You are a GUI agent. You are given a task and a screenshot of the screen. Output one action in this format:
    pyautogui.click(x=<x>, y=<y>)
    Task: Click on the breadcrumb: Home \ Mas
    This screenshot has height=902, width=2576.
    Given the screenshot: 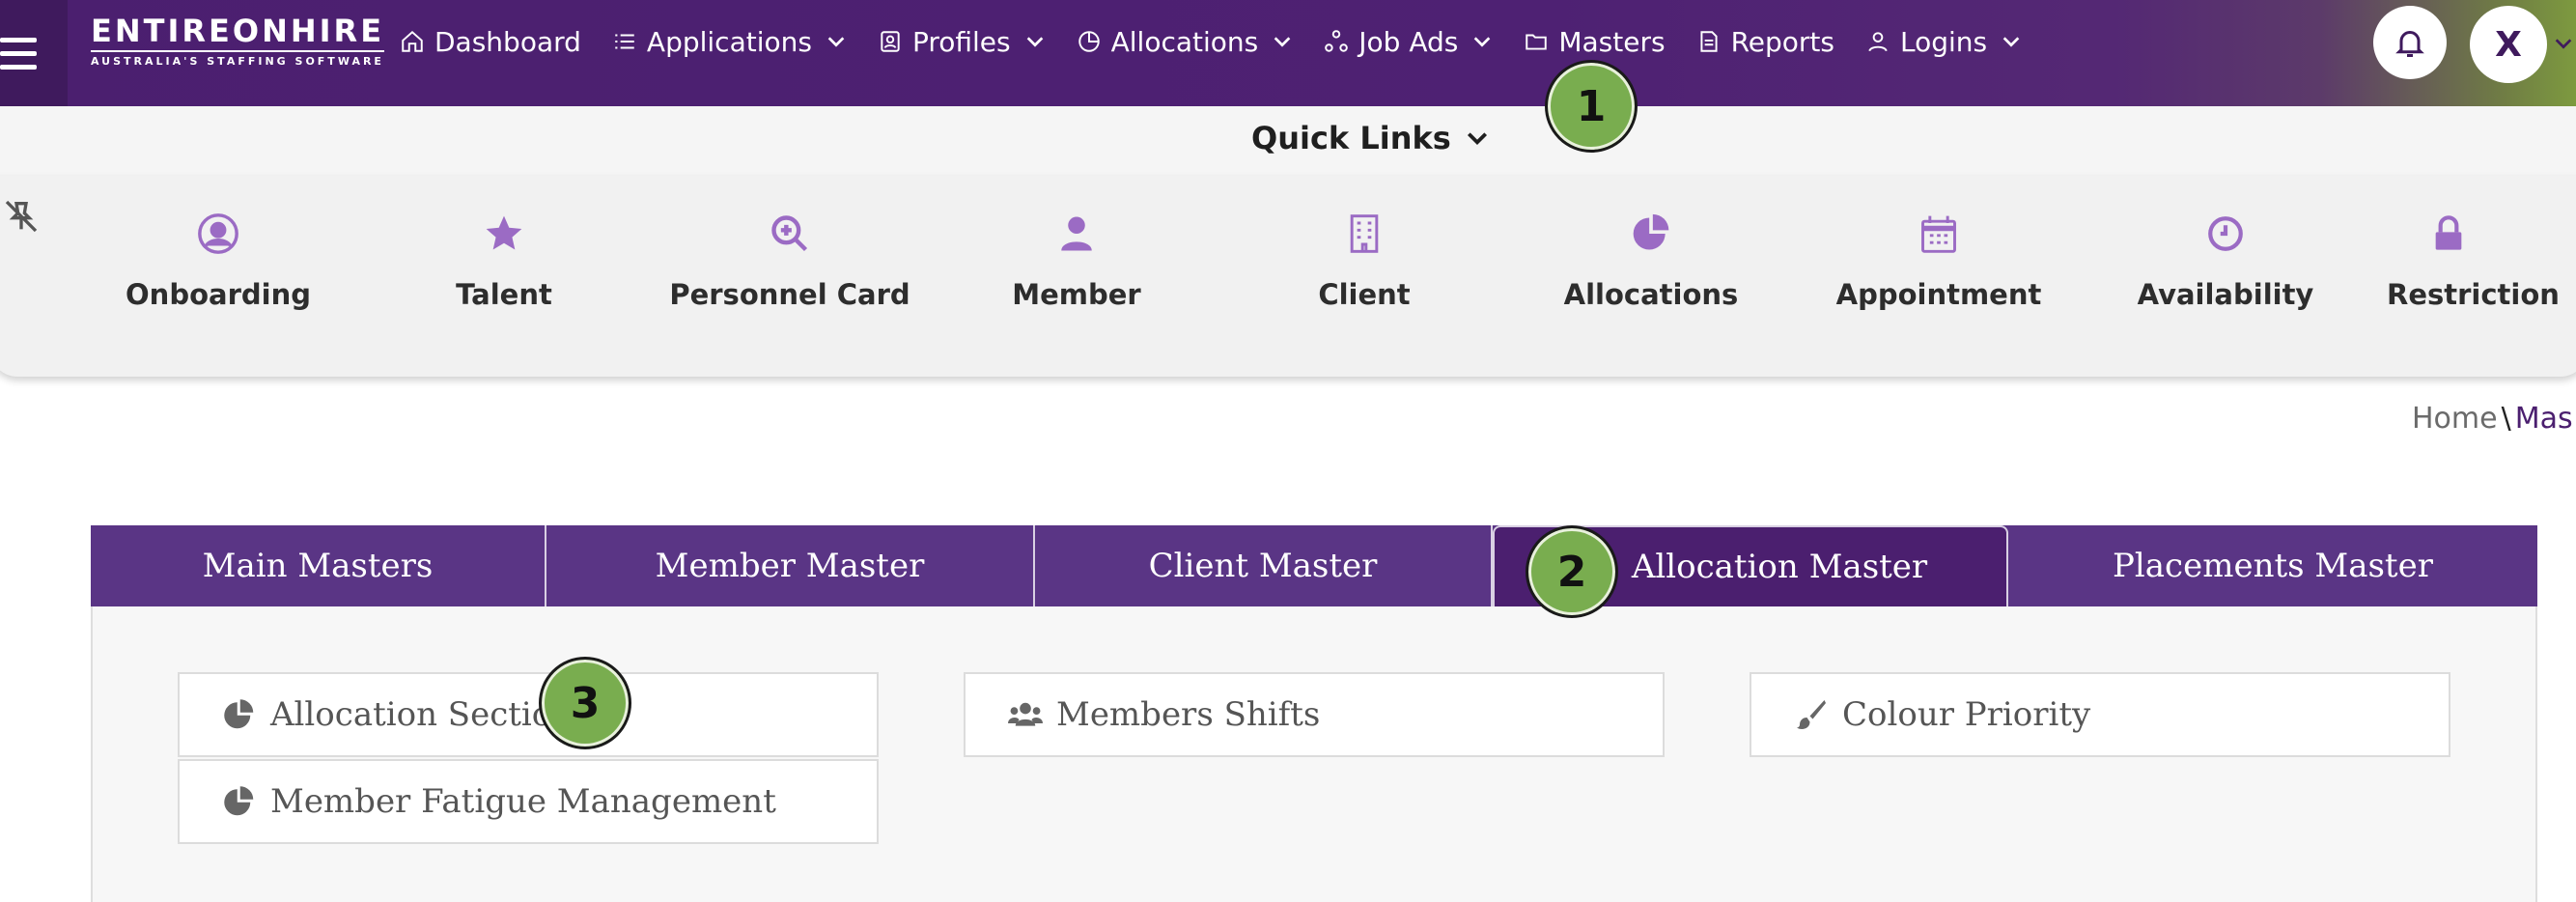 What is the action you would take?
    pyautogui.click(x=2493, y=419)
    